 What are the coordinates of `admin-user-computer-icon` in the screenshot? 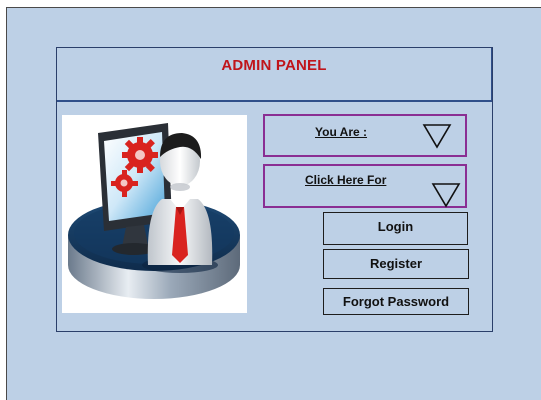 It's located at (154, 211).